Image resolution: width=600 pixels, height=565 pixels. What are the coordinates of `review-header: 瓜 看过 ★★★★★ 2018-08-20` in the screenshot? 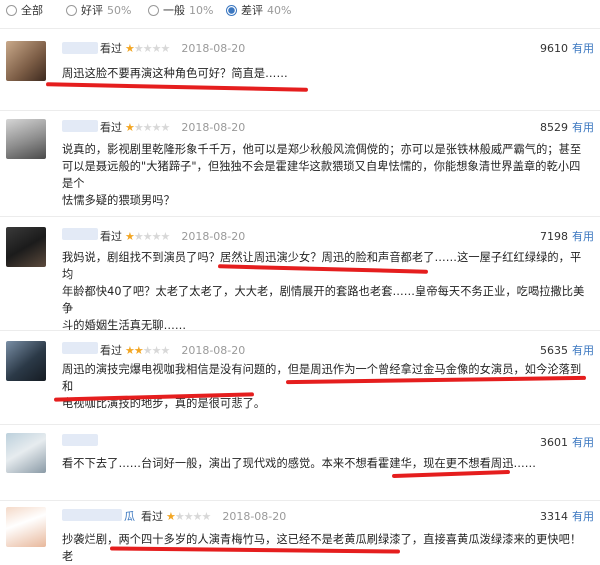 It's located at (205, 516).